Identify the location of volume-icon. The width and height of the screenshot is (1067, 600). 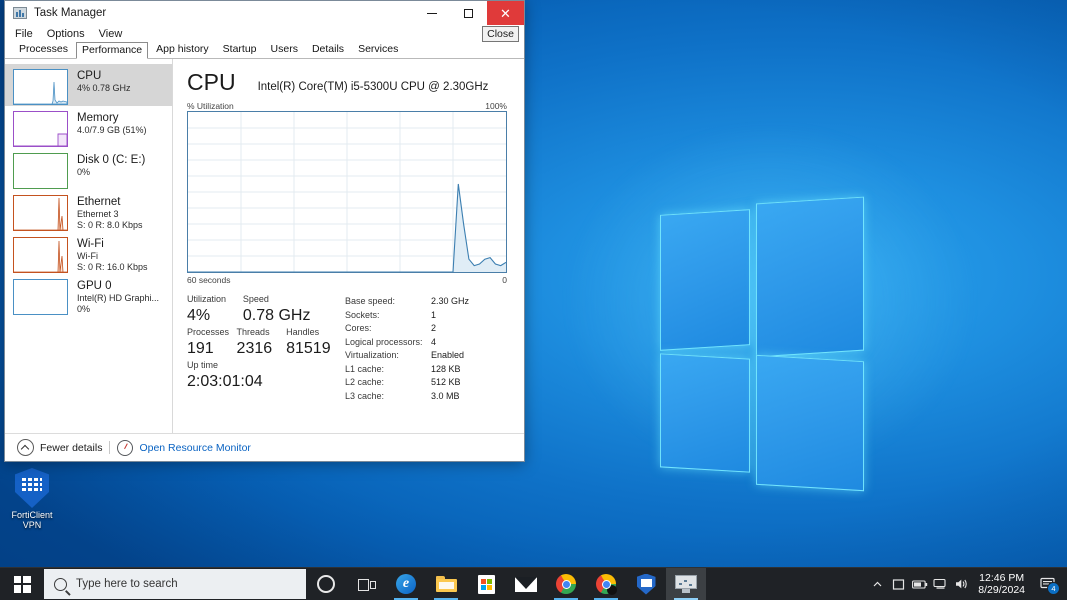
(961, 584).